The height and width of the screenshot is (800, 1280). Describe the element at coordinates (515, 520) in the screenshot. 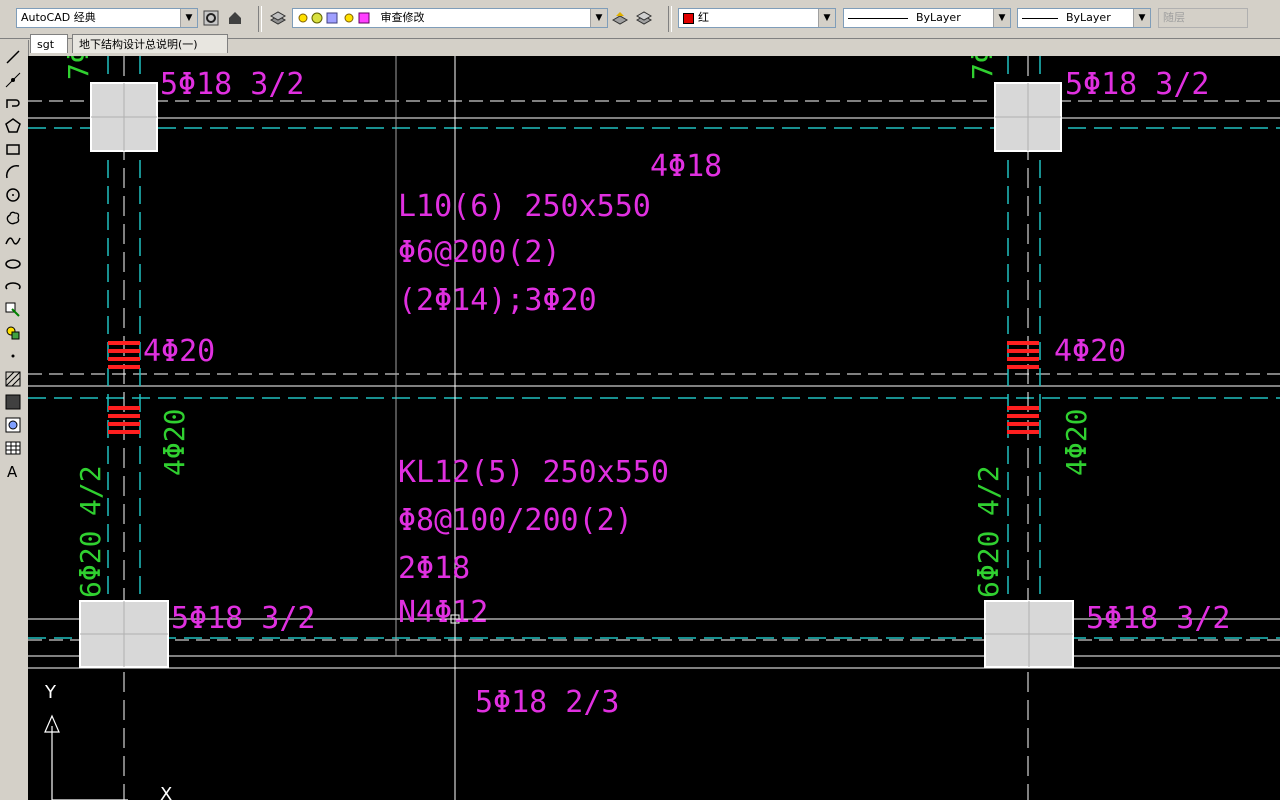

I see `beam2-stirrup-label: Φ8@100/200(2)` at that location.